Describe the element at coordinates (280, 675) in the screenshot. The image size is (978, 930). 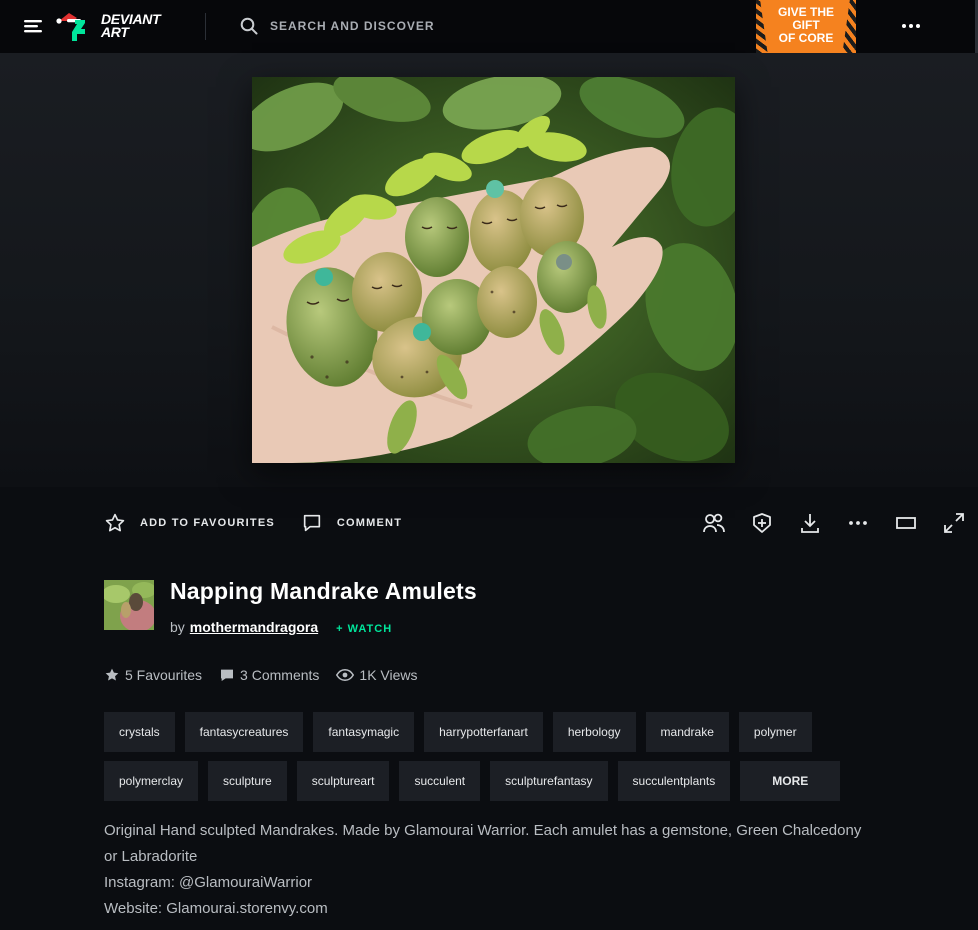
I see `comments-count: 3 Comments` at that location.